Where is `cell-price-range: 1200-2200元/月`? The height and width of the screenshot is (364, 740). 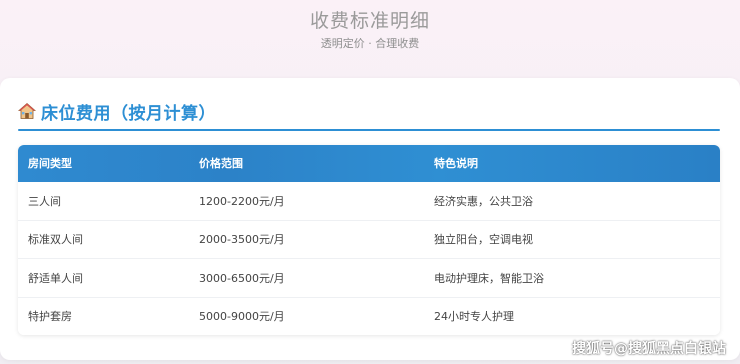 cell-price-range: 1200-2200元/月 is located at coordinates (242, 201).